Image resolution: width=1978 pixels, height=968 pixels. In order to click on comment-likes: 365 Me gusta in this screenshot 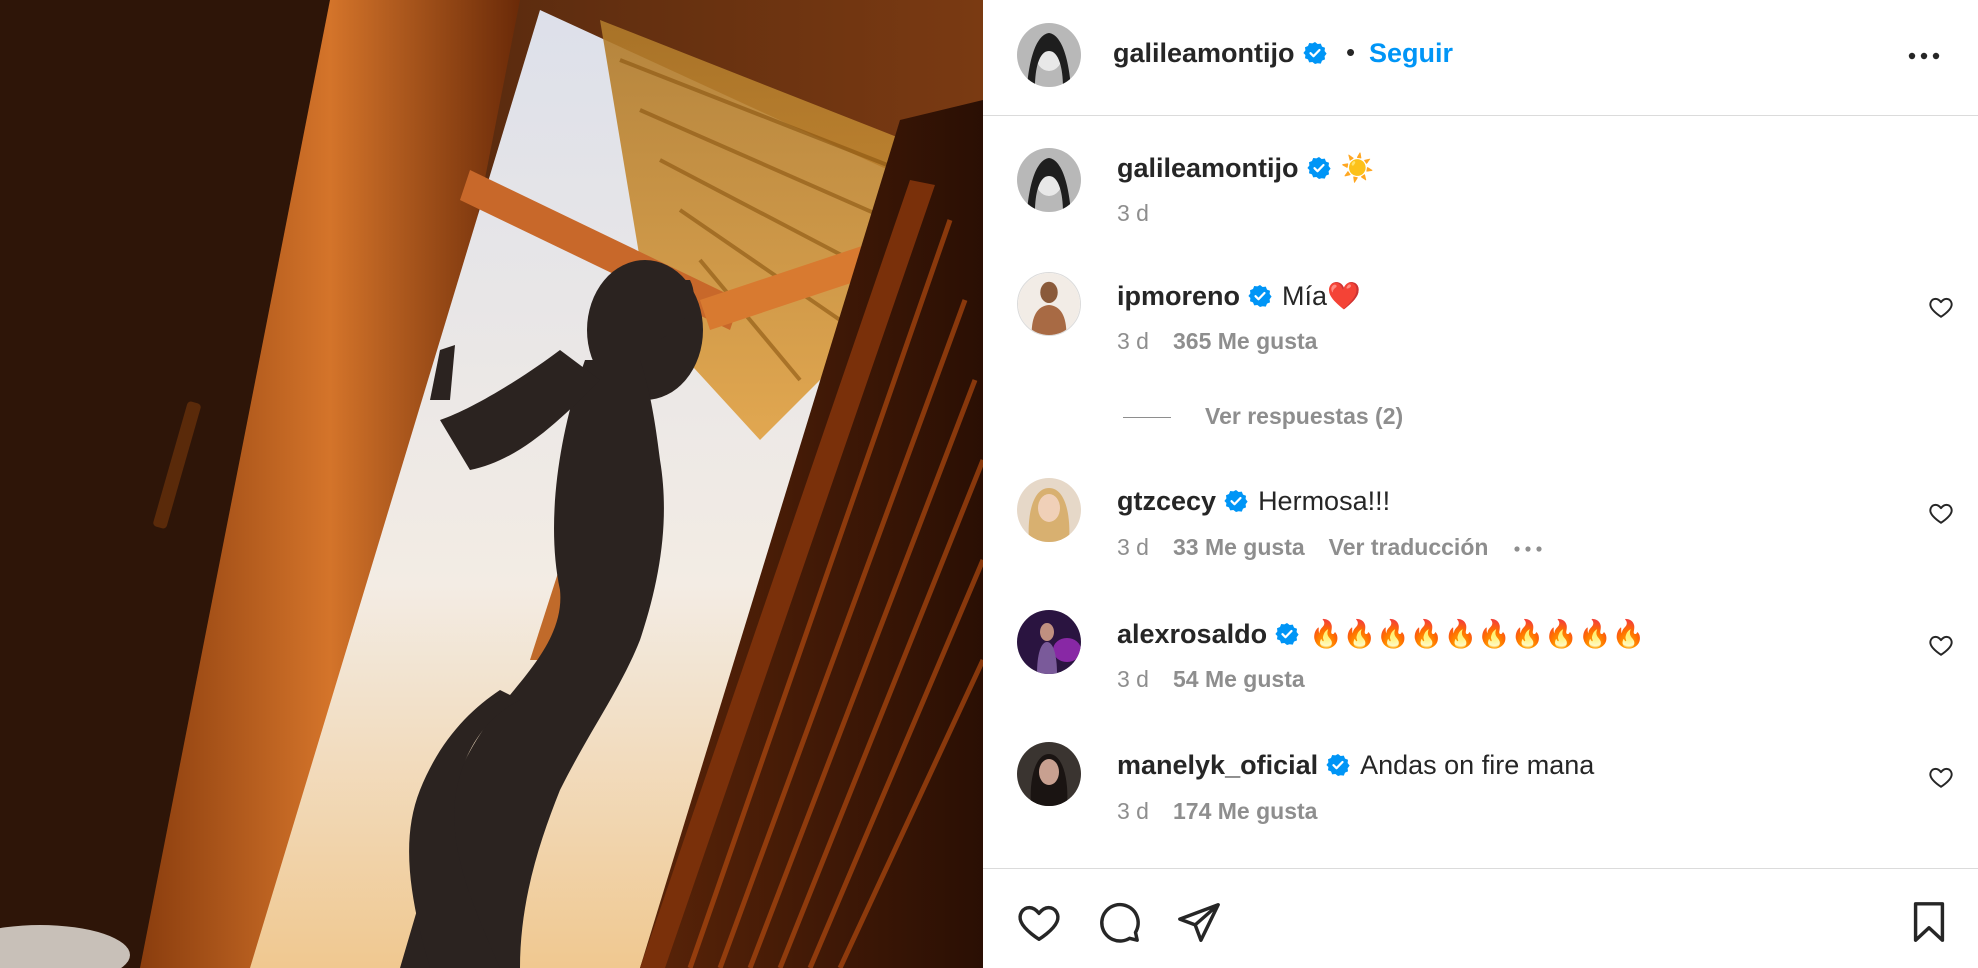, I will do `click(1245, 341)`.